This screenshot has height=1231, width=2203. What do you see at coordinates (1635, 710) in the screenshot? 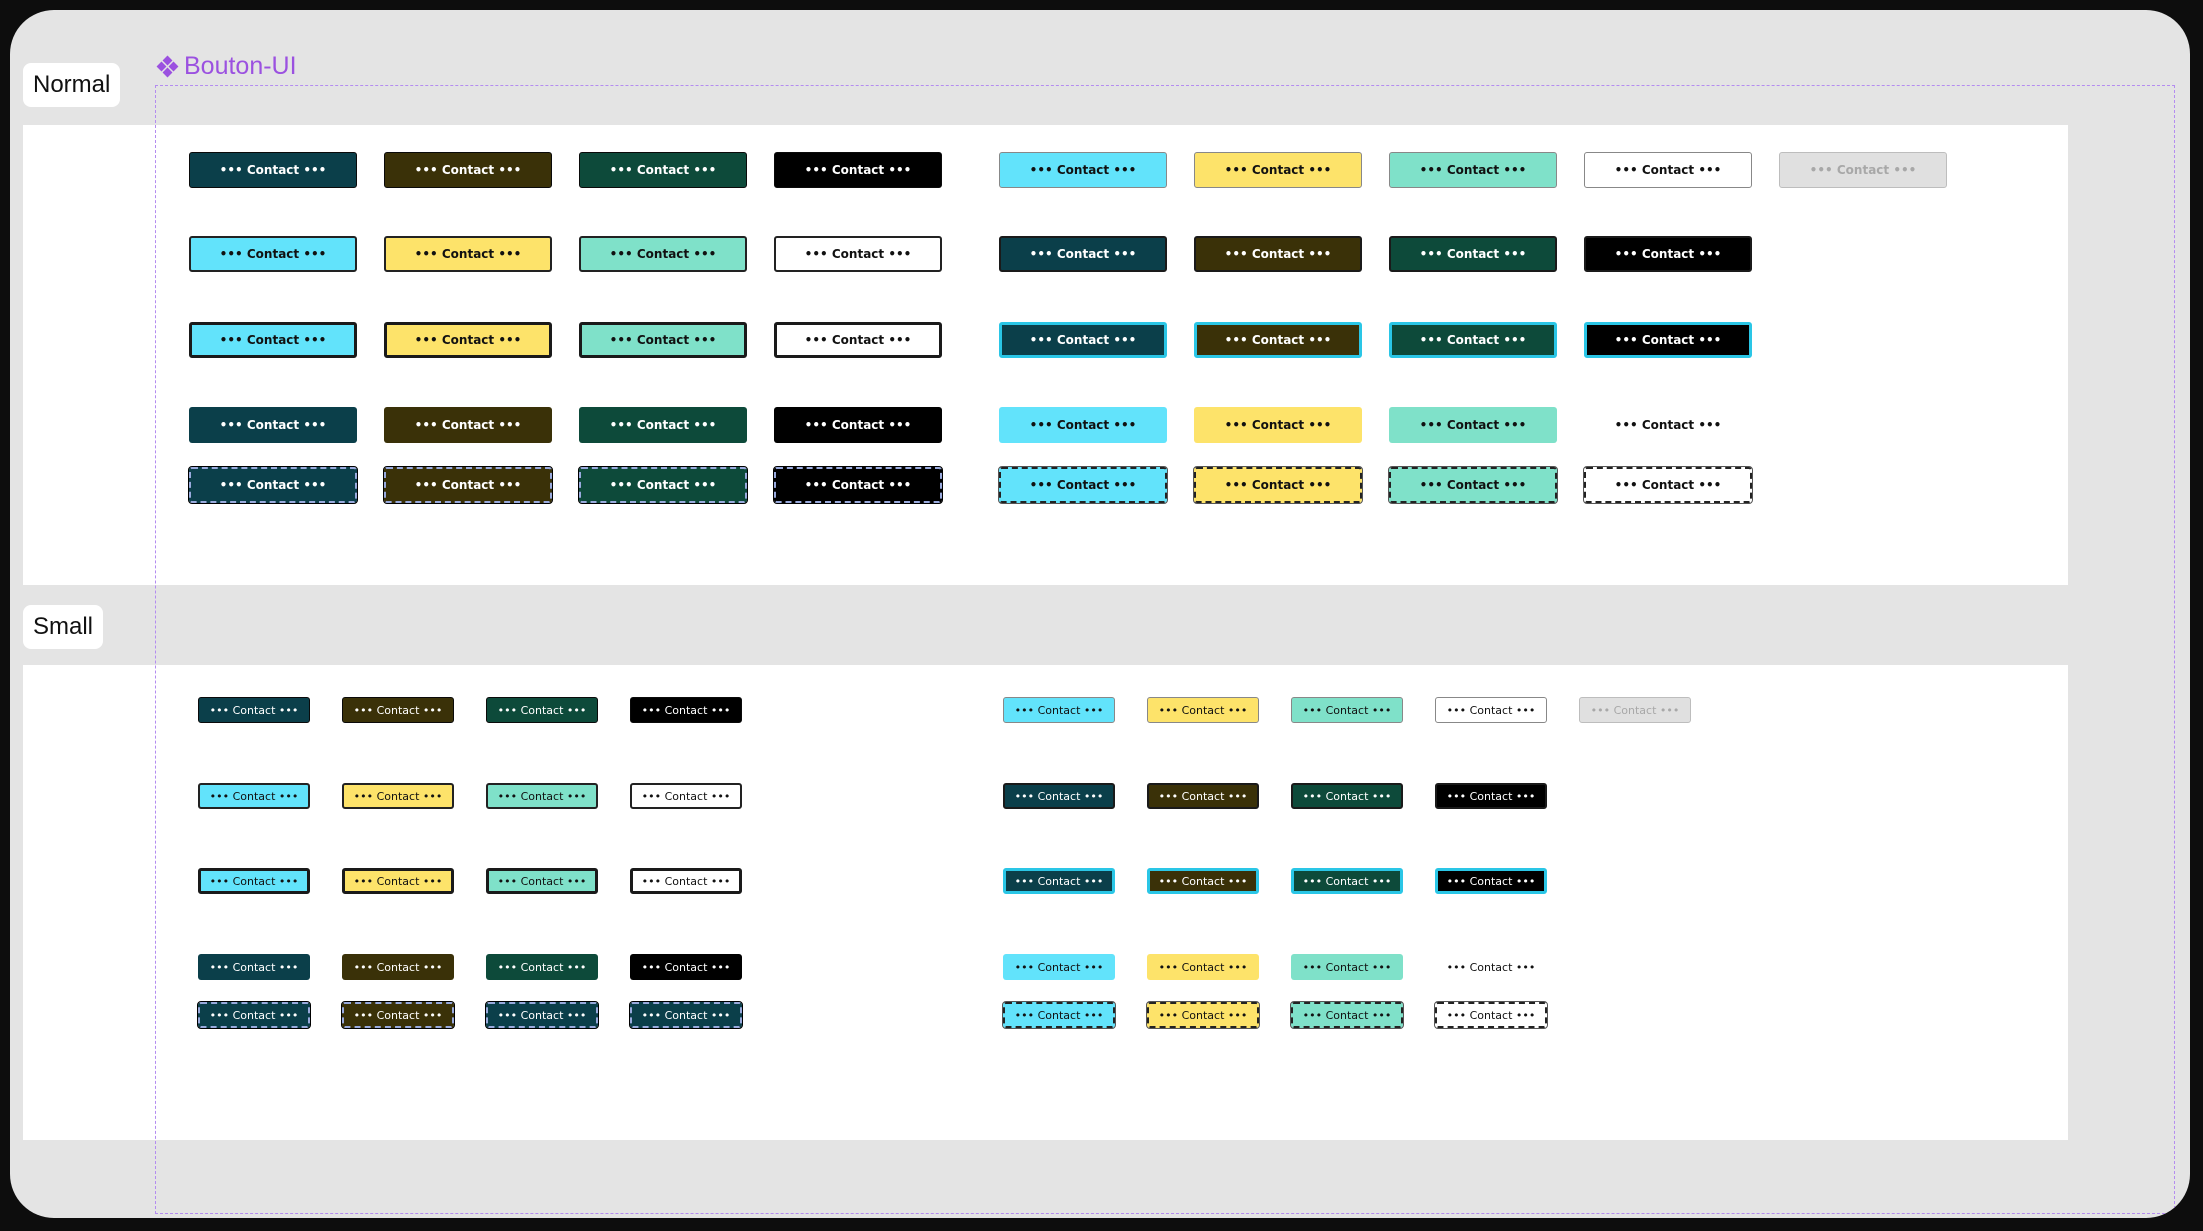
I see `small-contact-button-disabled: ••• Contact •••` at bounding box center [1635, 710].